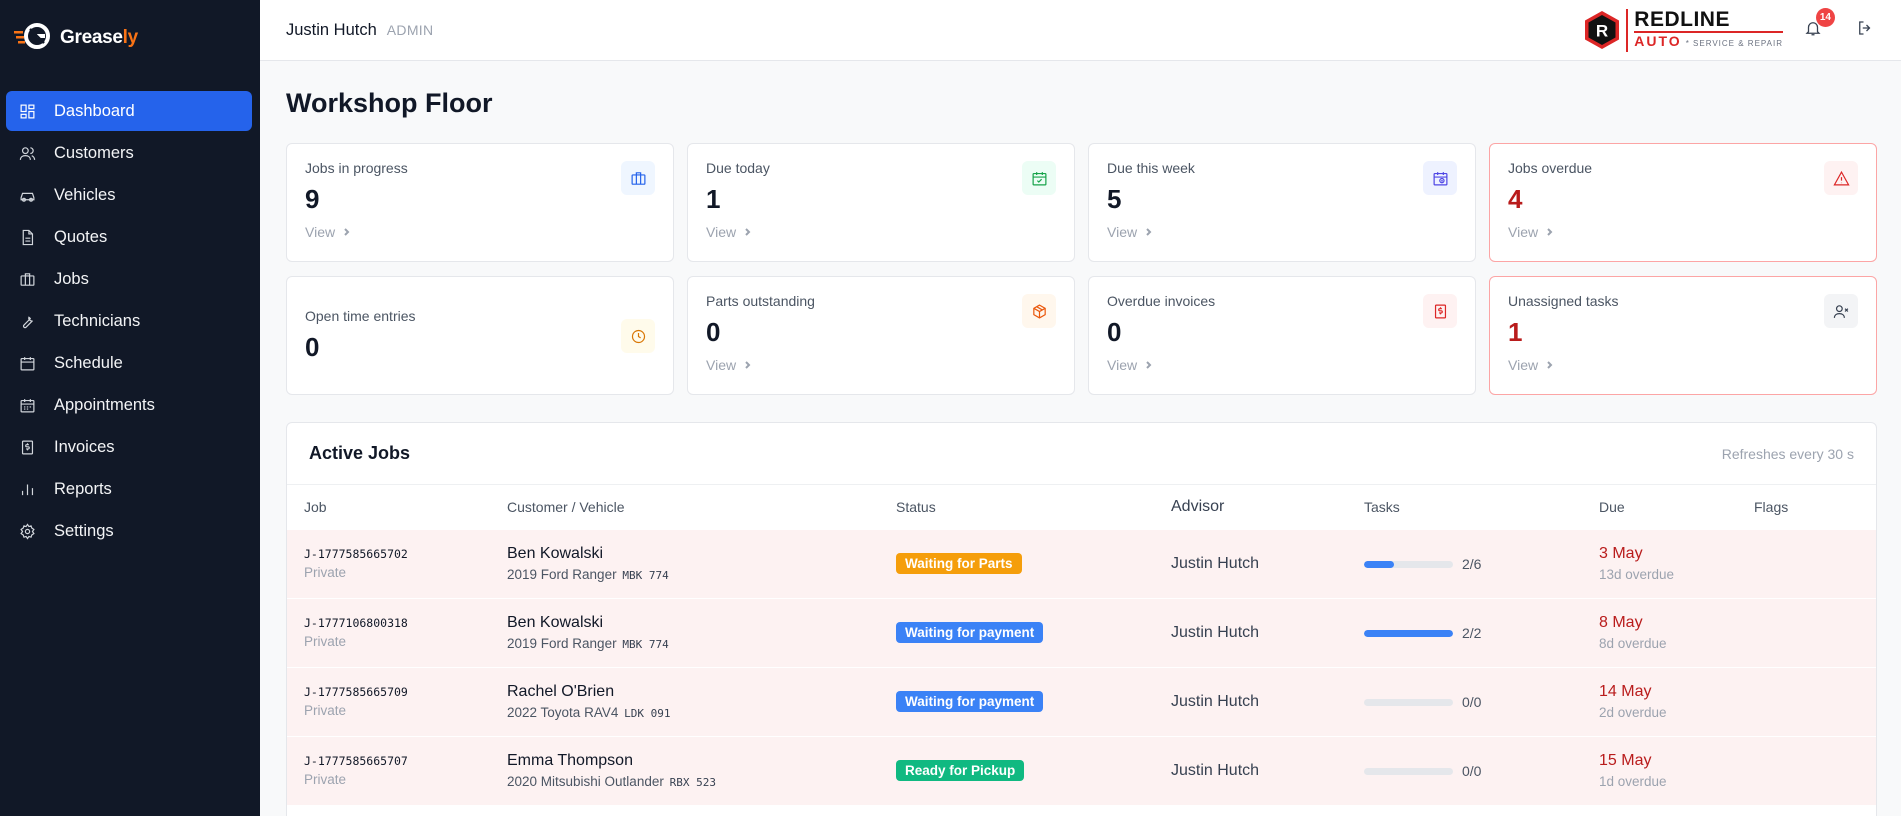 The image size is (1901, 816). I want to click on overdue-note: 2d overdue, so click(1633, 712).